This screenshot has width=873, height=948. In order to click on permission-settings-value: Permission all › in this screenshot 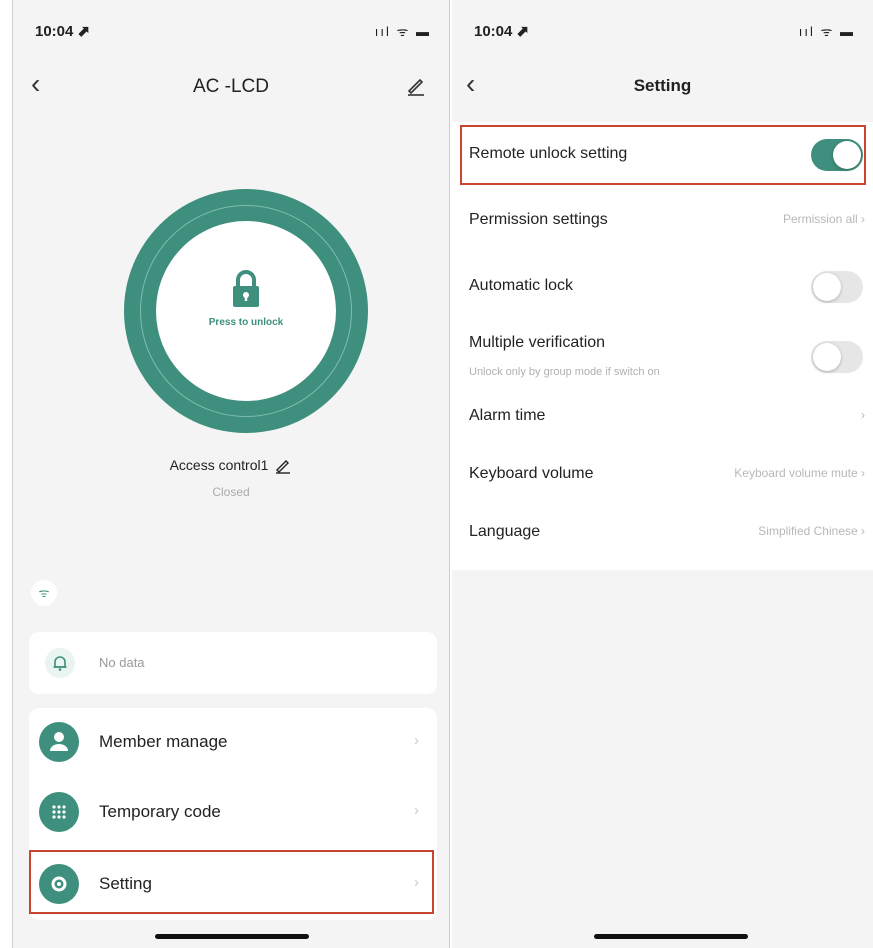, I will do `click(823, 219)`.